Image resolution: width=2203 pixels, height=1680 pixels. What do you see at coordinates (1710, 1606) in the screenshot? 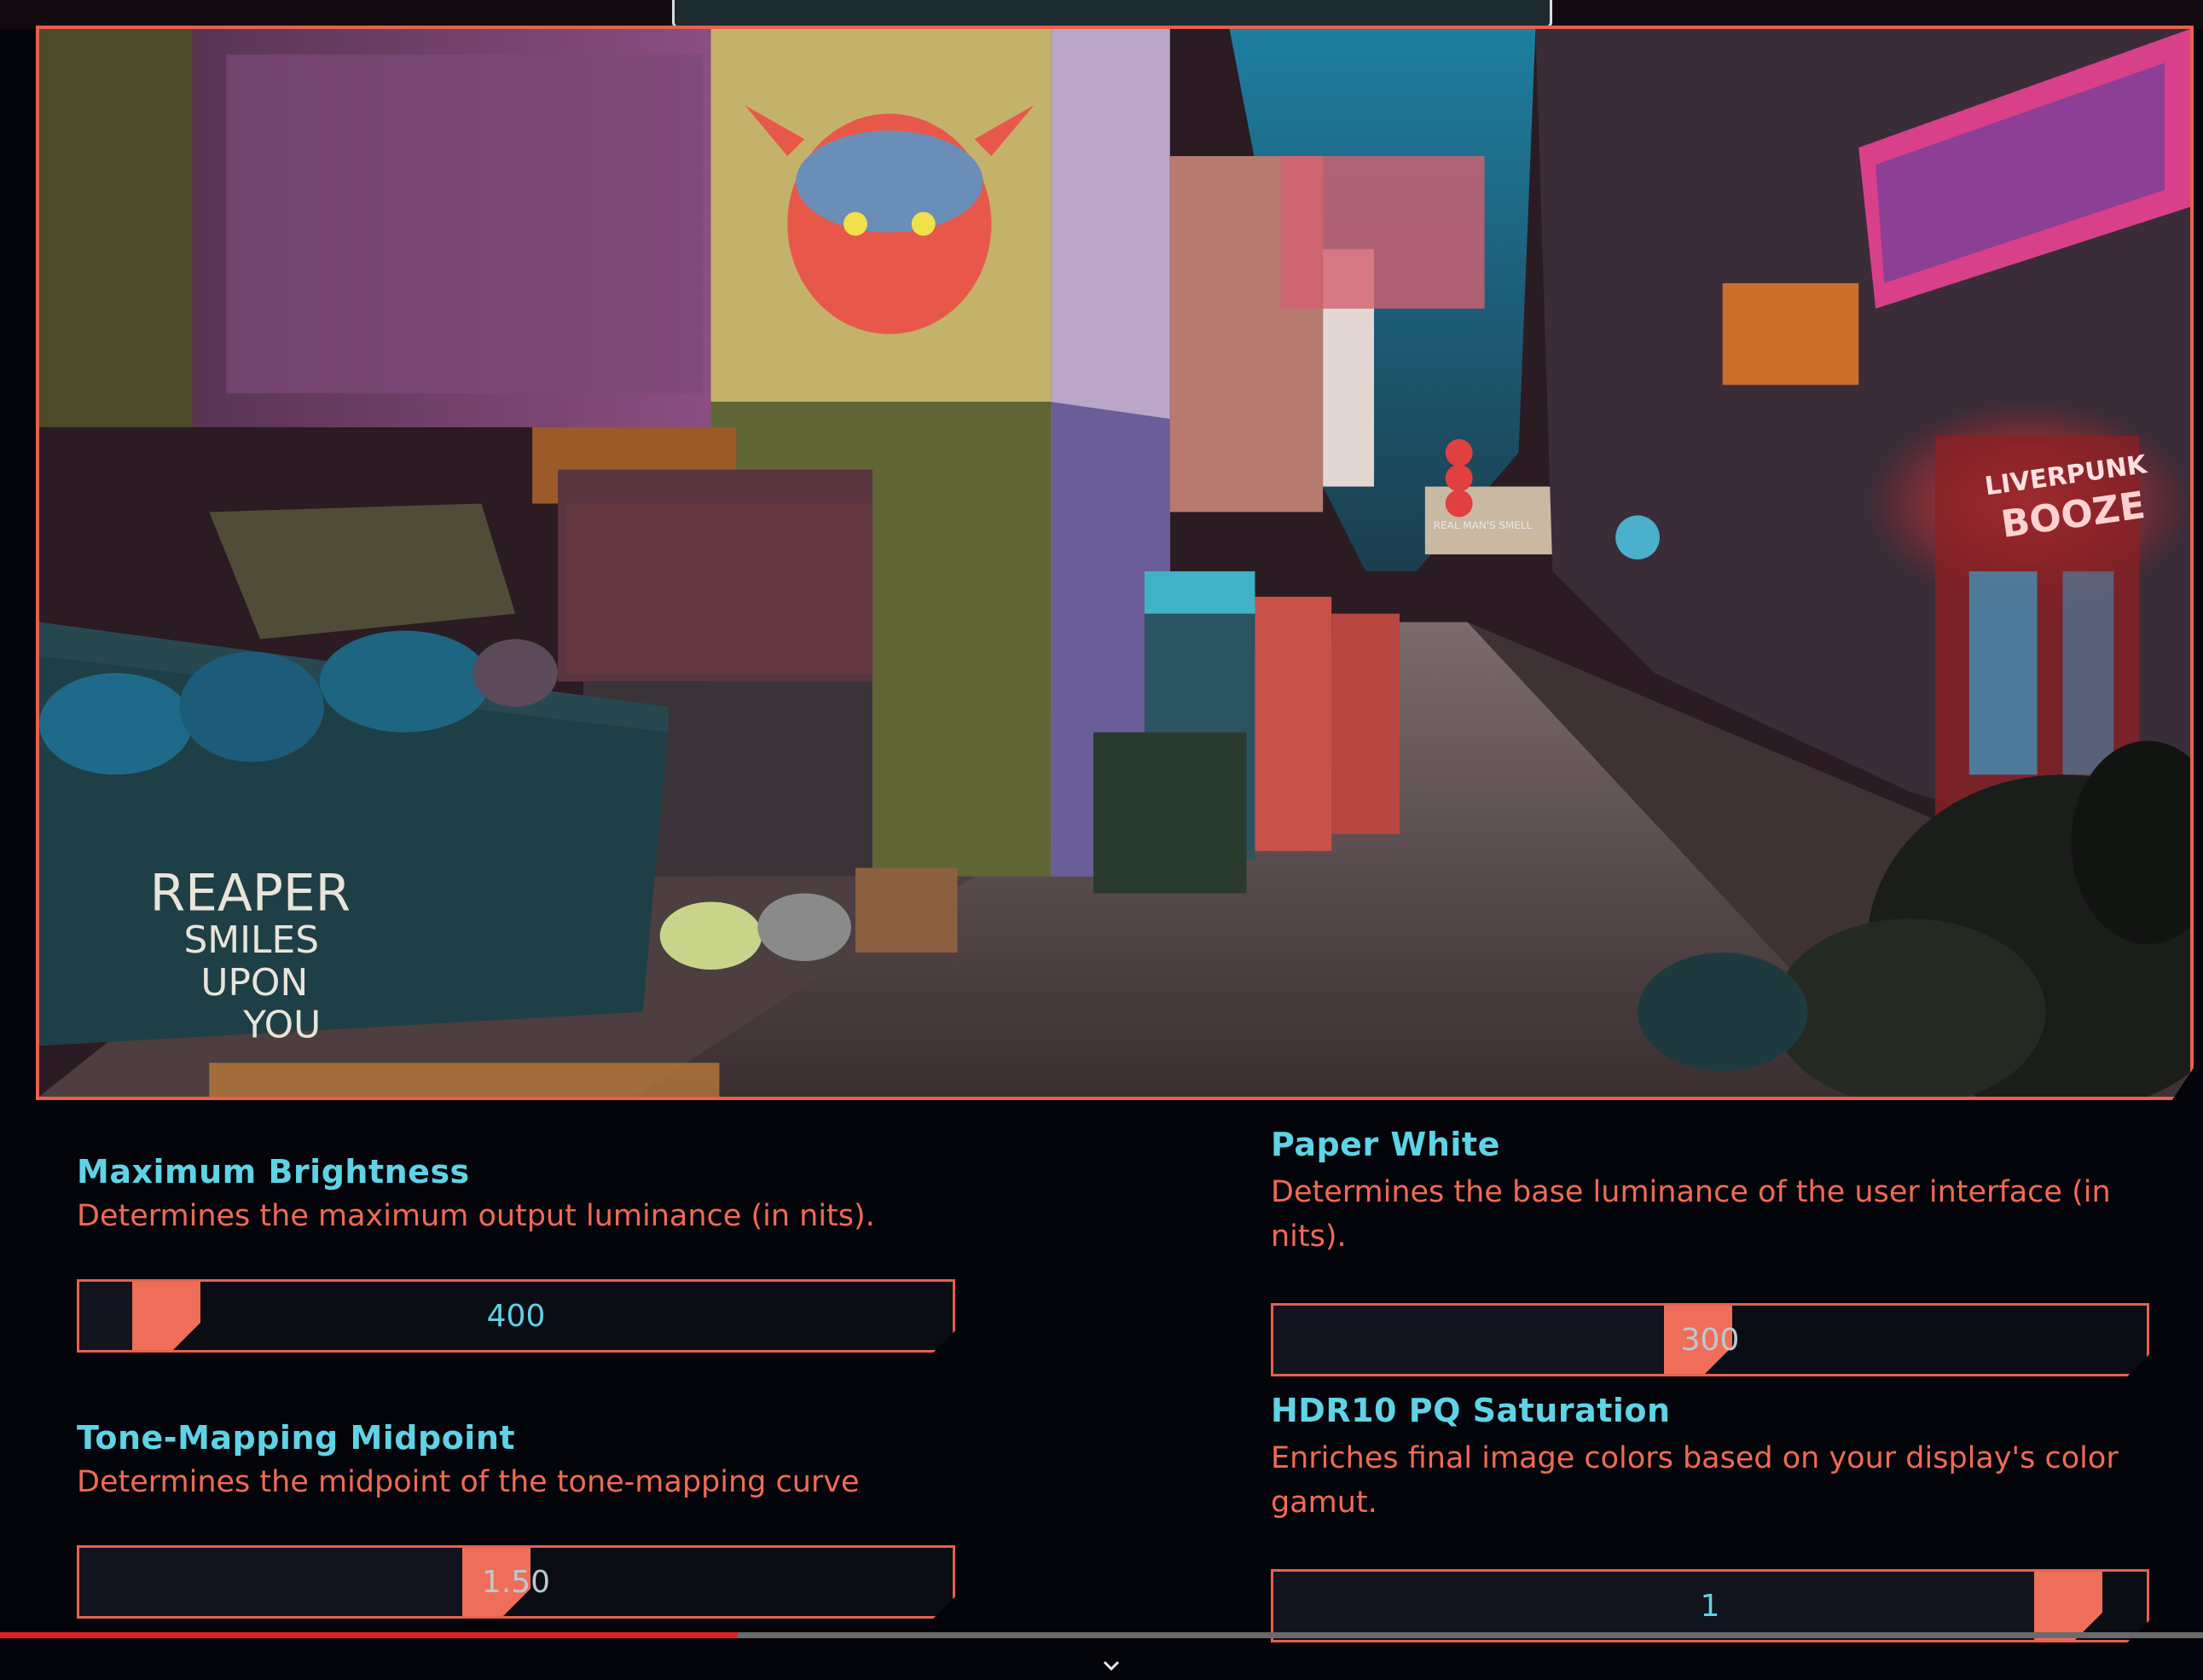
I see `hdr10-saturation-value: 1` at bounding box center [1710, 1606].